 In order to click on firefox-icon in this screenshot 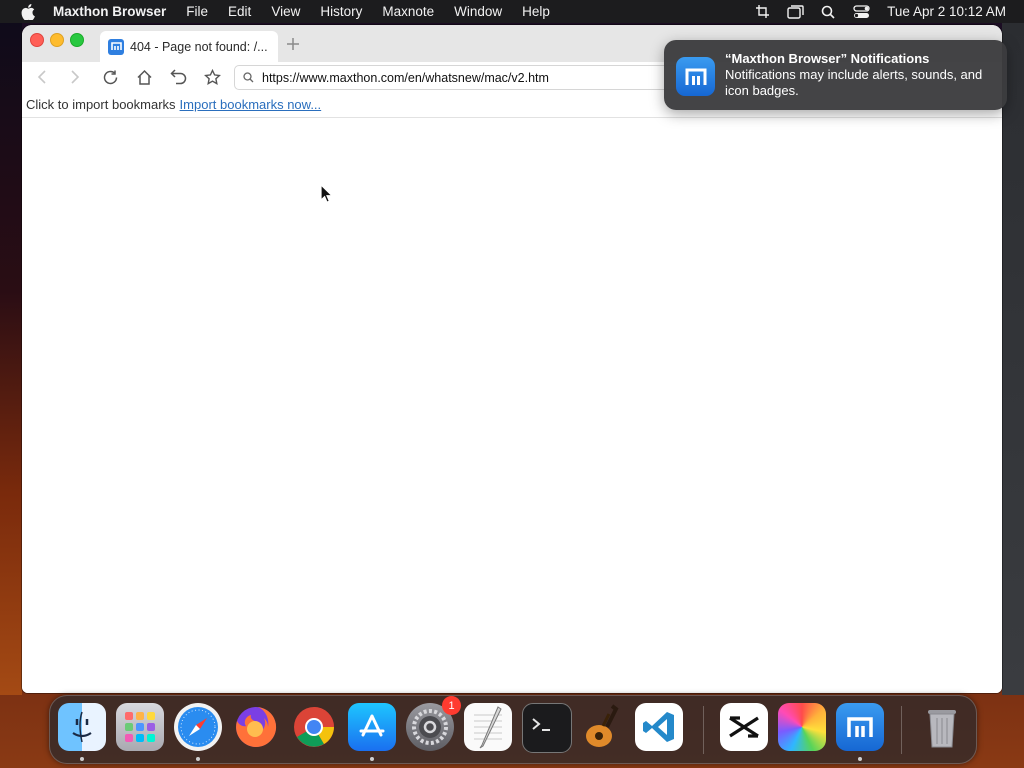, I will do `click(256, 727)`.